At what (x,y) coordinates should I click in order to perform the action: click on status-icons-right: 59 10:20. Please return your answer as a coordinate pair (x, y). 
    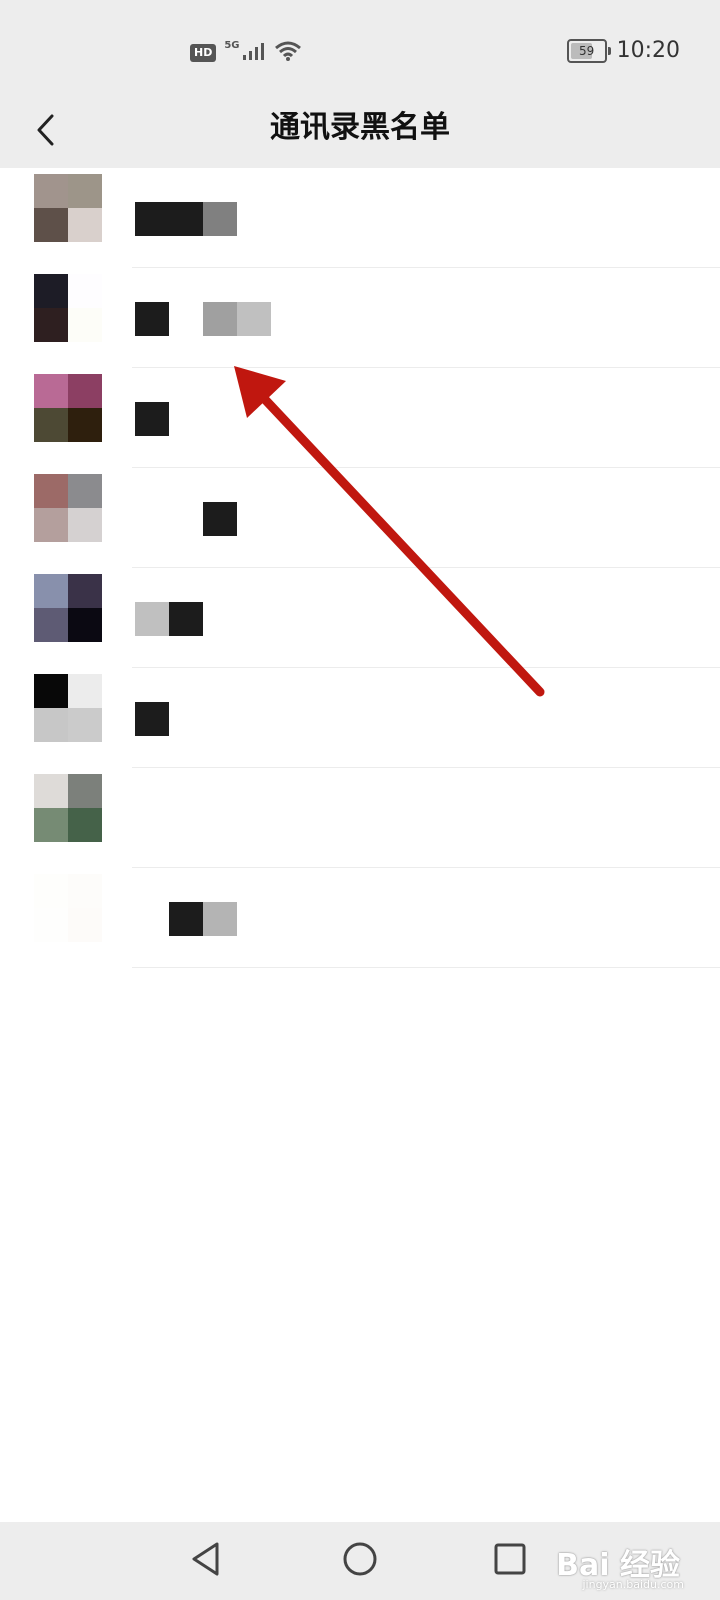
    Looking at the image, I should click on (623, 50).